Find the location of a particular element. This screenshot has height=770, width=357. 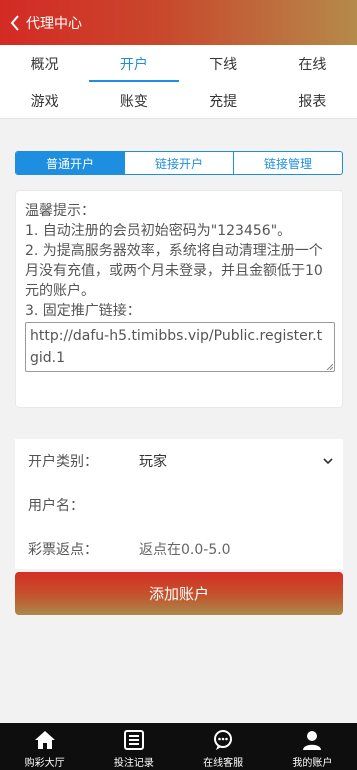

rebate-row: 彩票返点： 返点在0.0-5.0 is located at coordinates (179, 549).